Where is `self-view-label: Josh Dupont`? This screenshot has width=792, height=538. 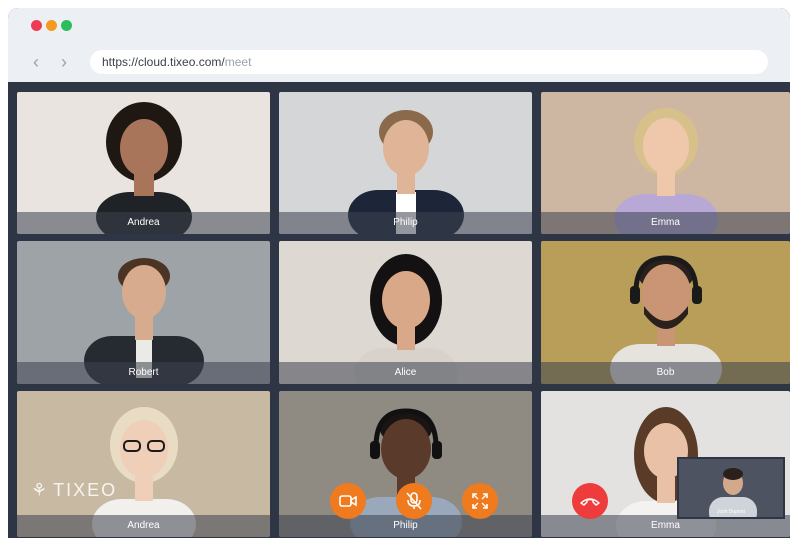
self-view-label: Josh Dupont is located at coordinates (731, 512).